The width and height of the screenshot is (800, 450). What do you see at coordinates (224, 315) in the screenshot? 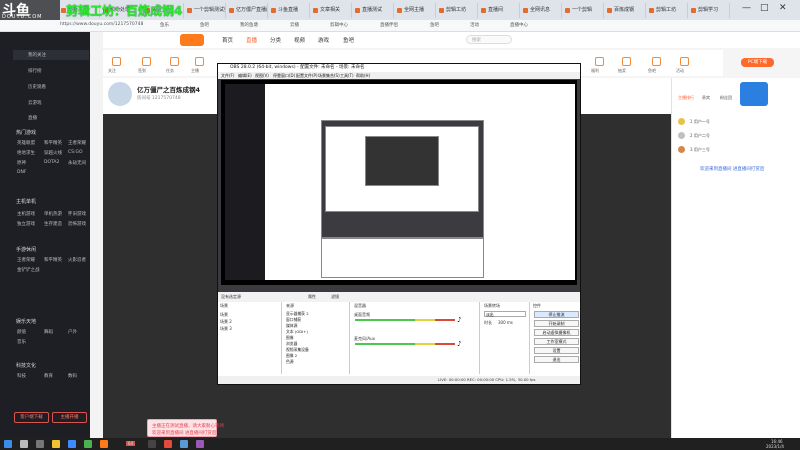
I see `scene-item: 场景` at bounding box center [224, 315].